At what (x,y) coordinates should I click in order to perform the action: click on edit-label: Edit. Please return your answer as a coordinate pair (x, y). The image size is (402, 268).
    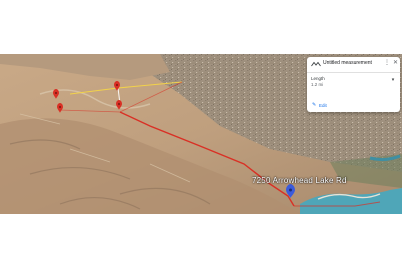
    Looking at the image, I should click on (323, 105).